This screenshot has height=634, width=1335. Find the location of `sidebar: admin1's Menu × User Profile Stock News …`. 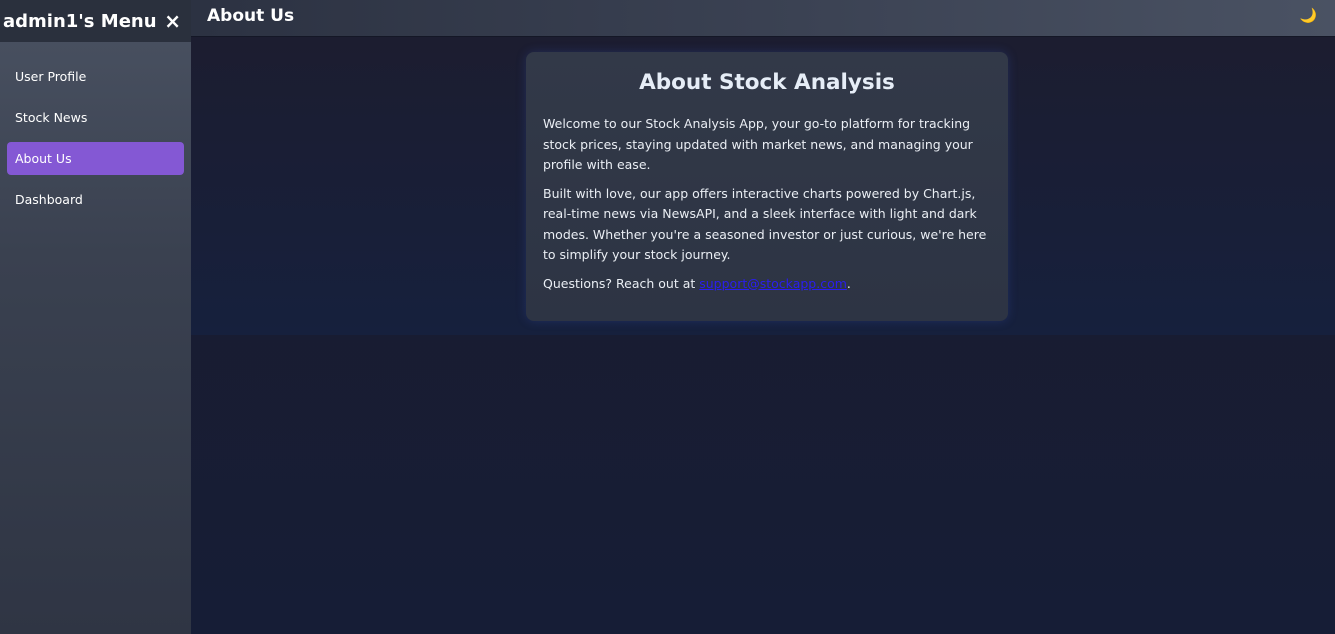

sidebar: admin1's Menu × User Profile Stock News … is located at coordinates (95, 317).